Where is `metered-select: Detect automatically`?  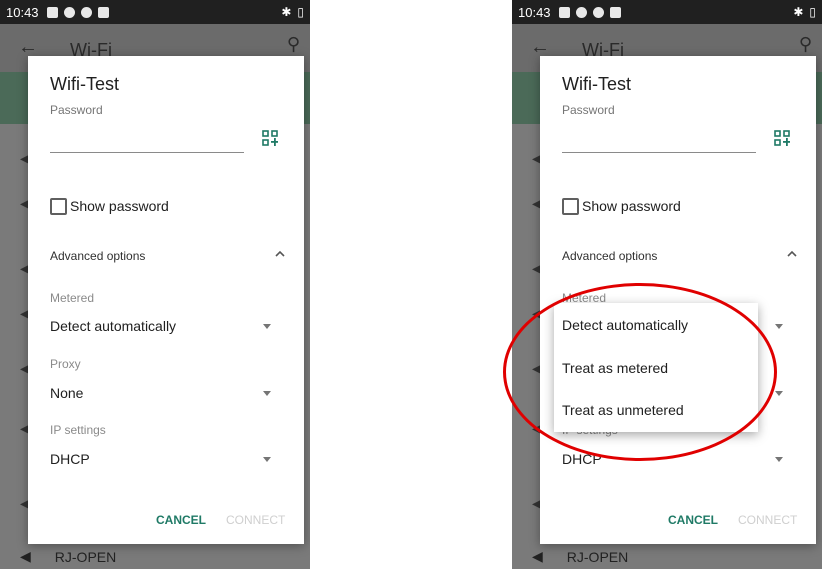
metered-select: Detect automatically is located at coordinates (113, 326).